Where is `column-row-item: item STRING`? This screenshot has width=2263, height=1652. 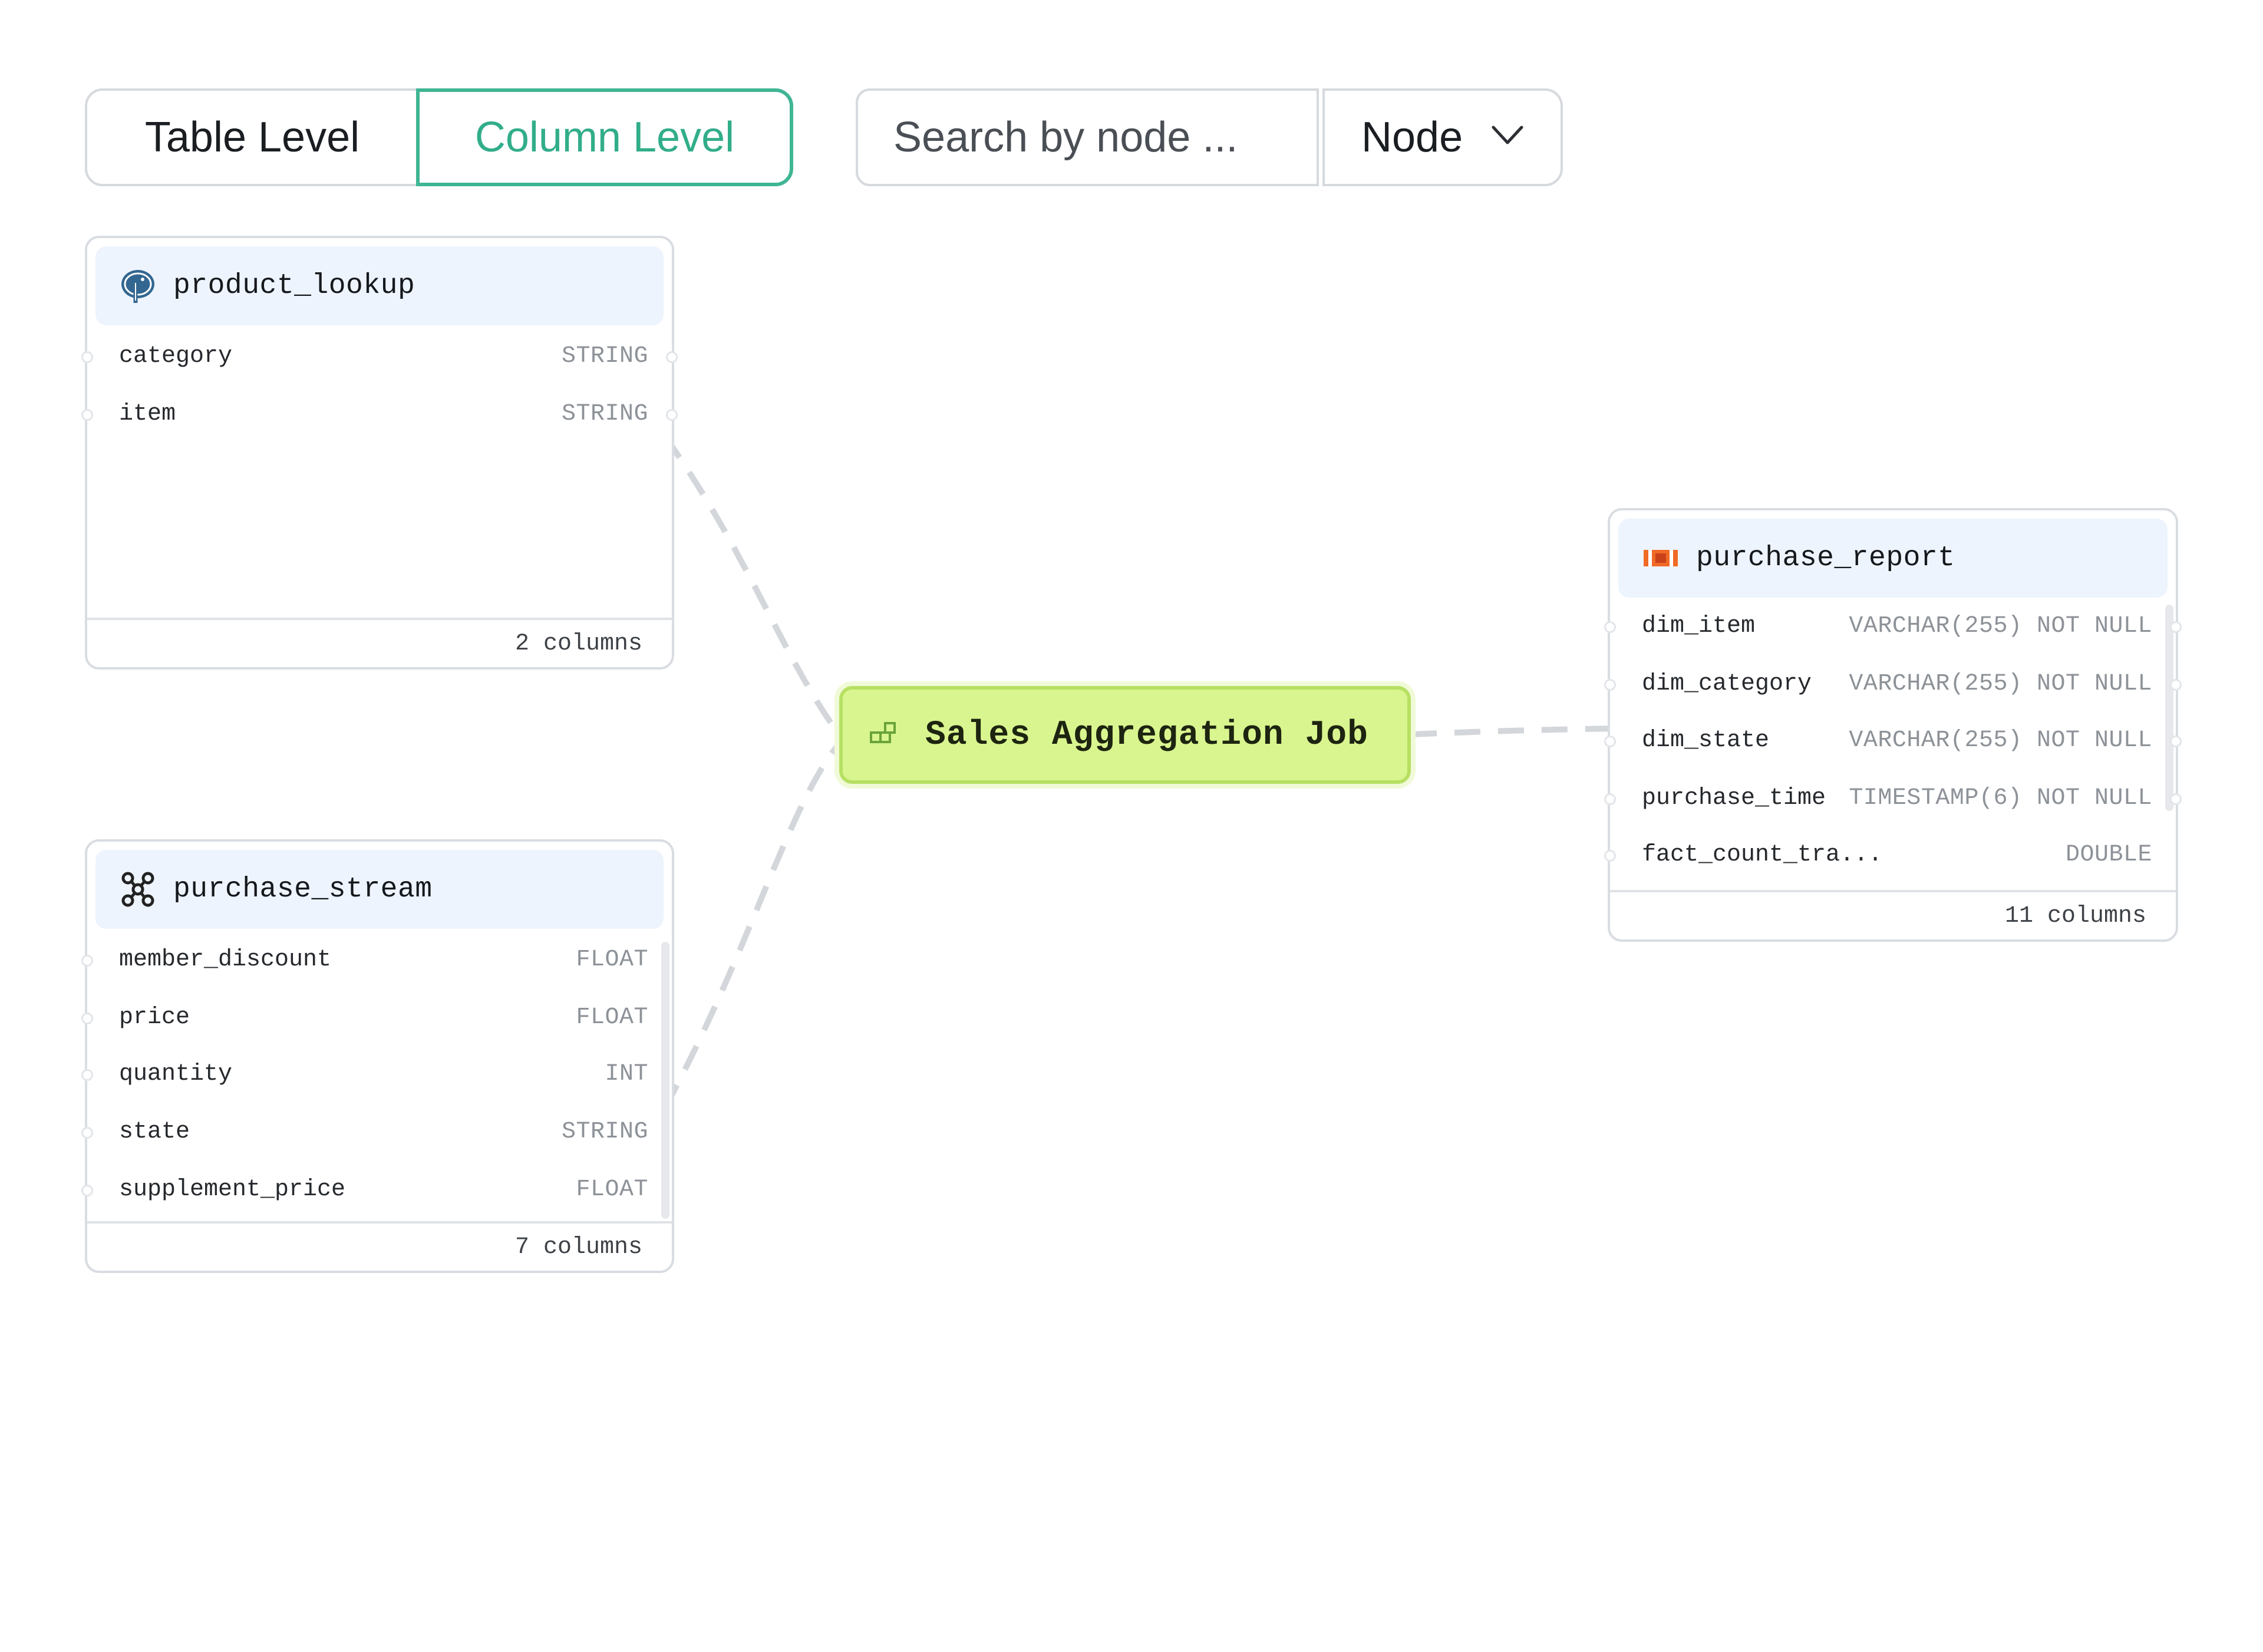 column-row-item: item STRING is located at coordinates (384, 414).